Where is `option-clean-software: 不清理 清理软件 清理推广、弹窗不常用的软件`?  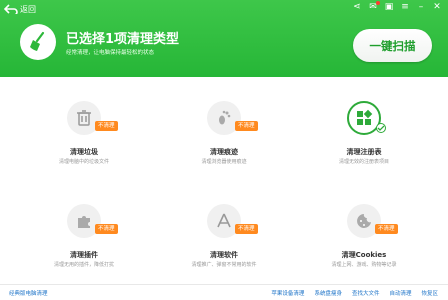 option-clean-software: 不清理 清理软件 清理推广、弹窗不常用的软件 is located at coordinates (224, 225).